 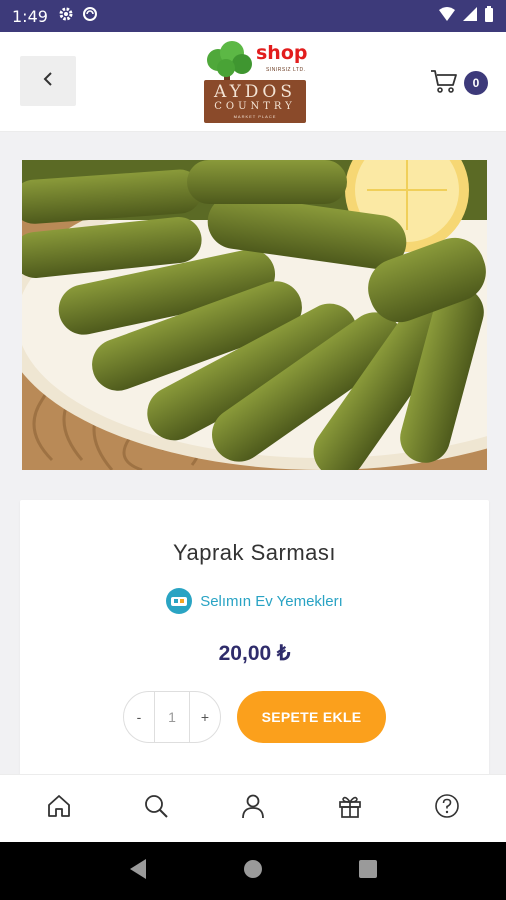 I want to click on seller-link: Selımın Ev Yemeklerı, so click(x=254, y=601).